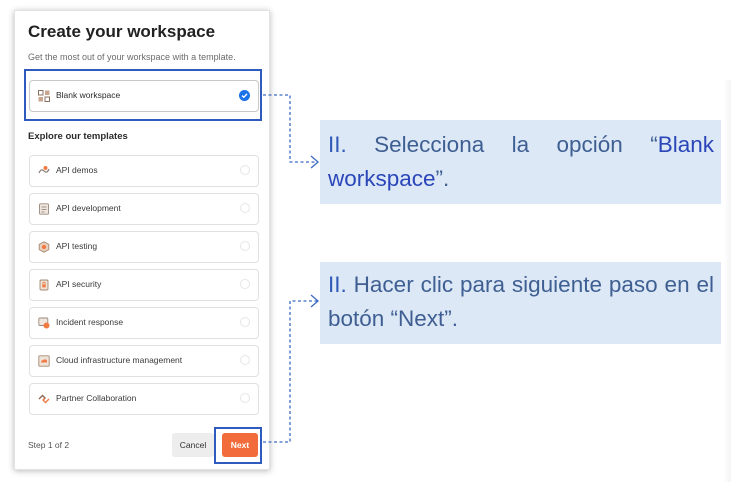 This screenshot has height=482, width=731. Describe the element at coordinates (442, 178) in the screenshot. I see `callout-text-end: ”.` at that location.